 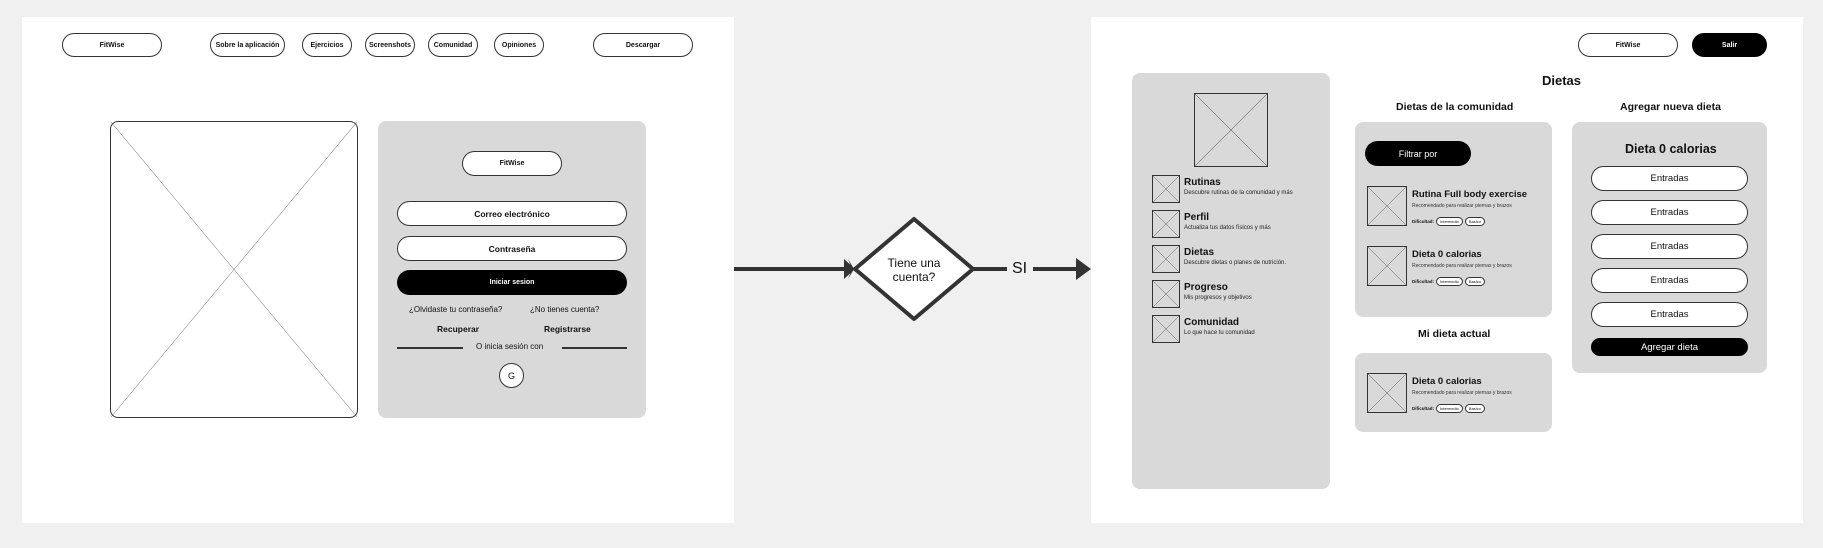 I want to click on decision-label: Tiene una cuenta?, so click(x=914, y=270).